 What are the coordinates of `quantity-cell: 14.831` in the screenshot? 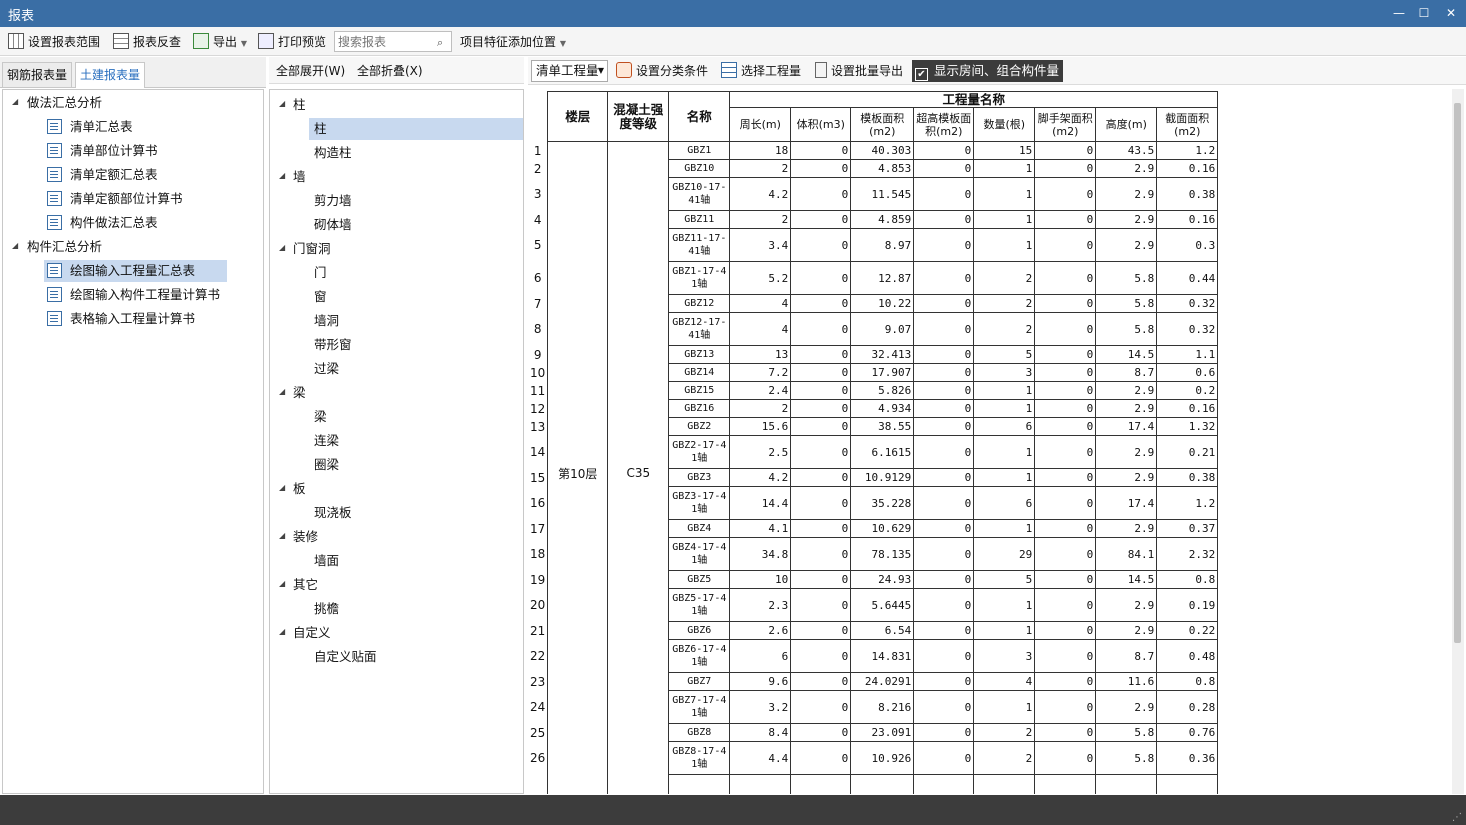 It's located at (882, 656).